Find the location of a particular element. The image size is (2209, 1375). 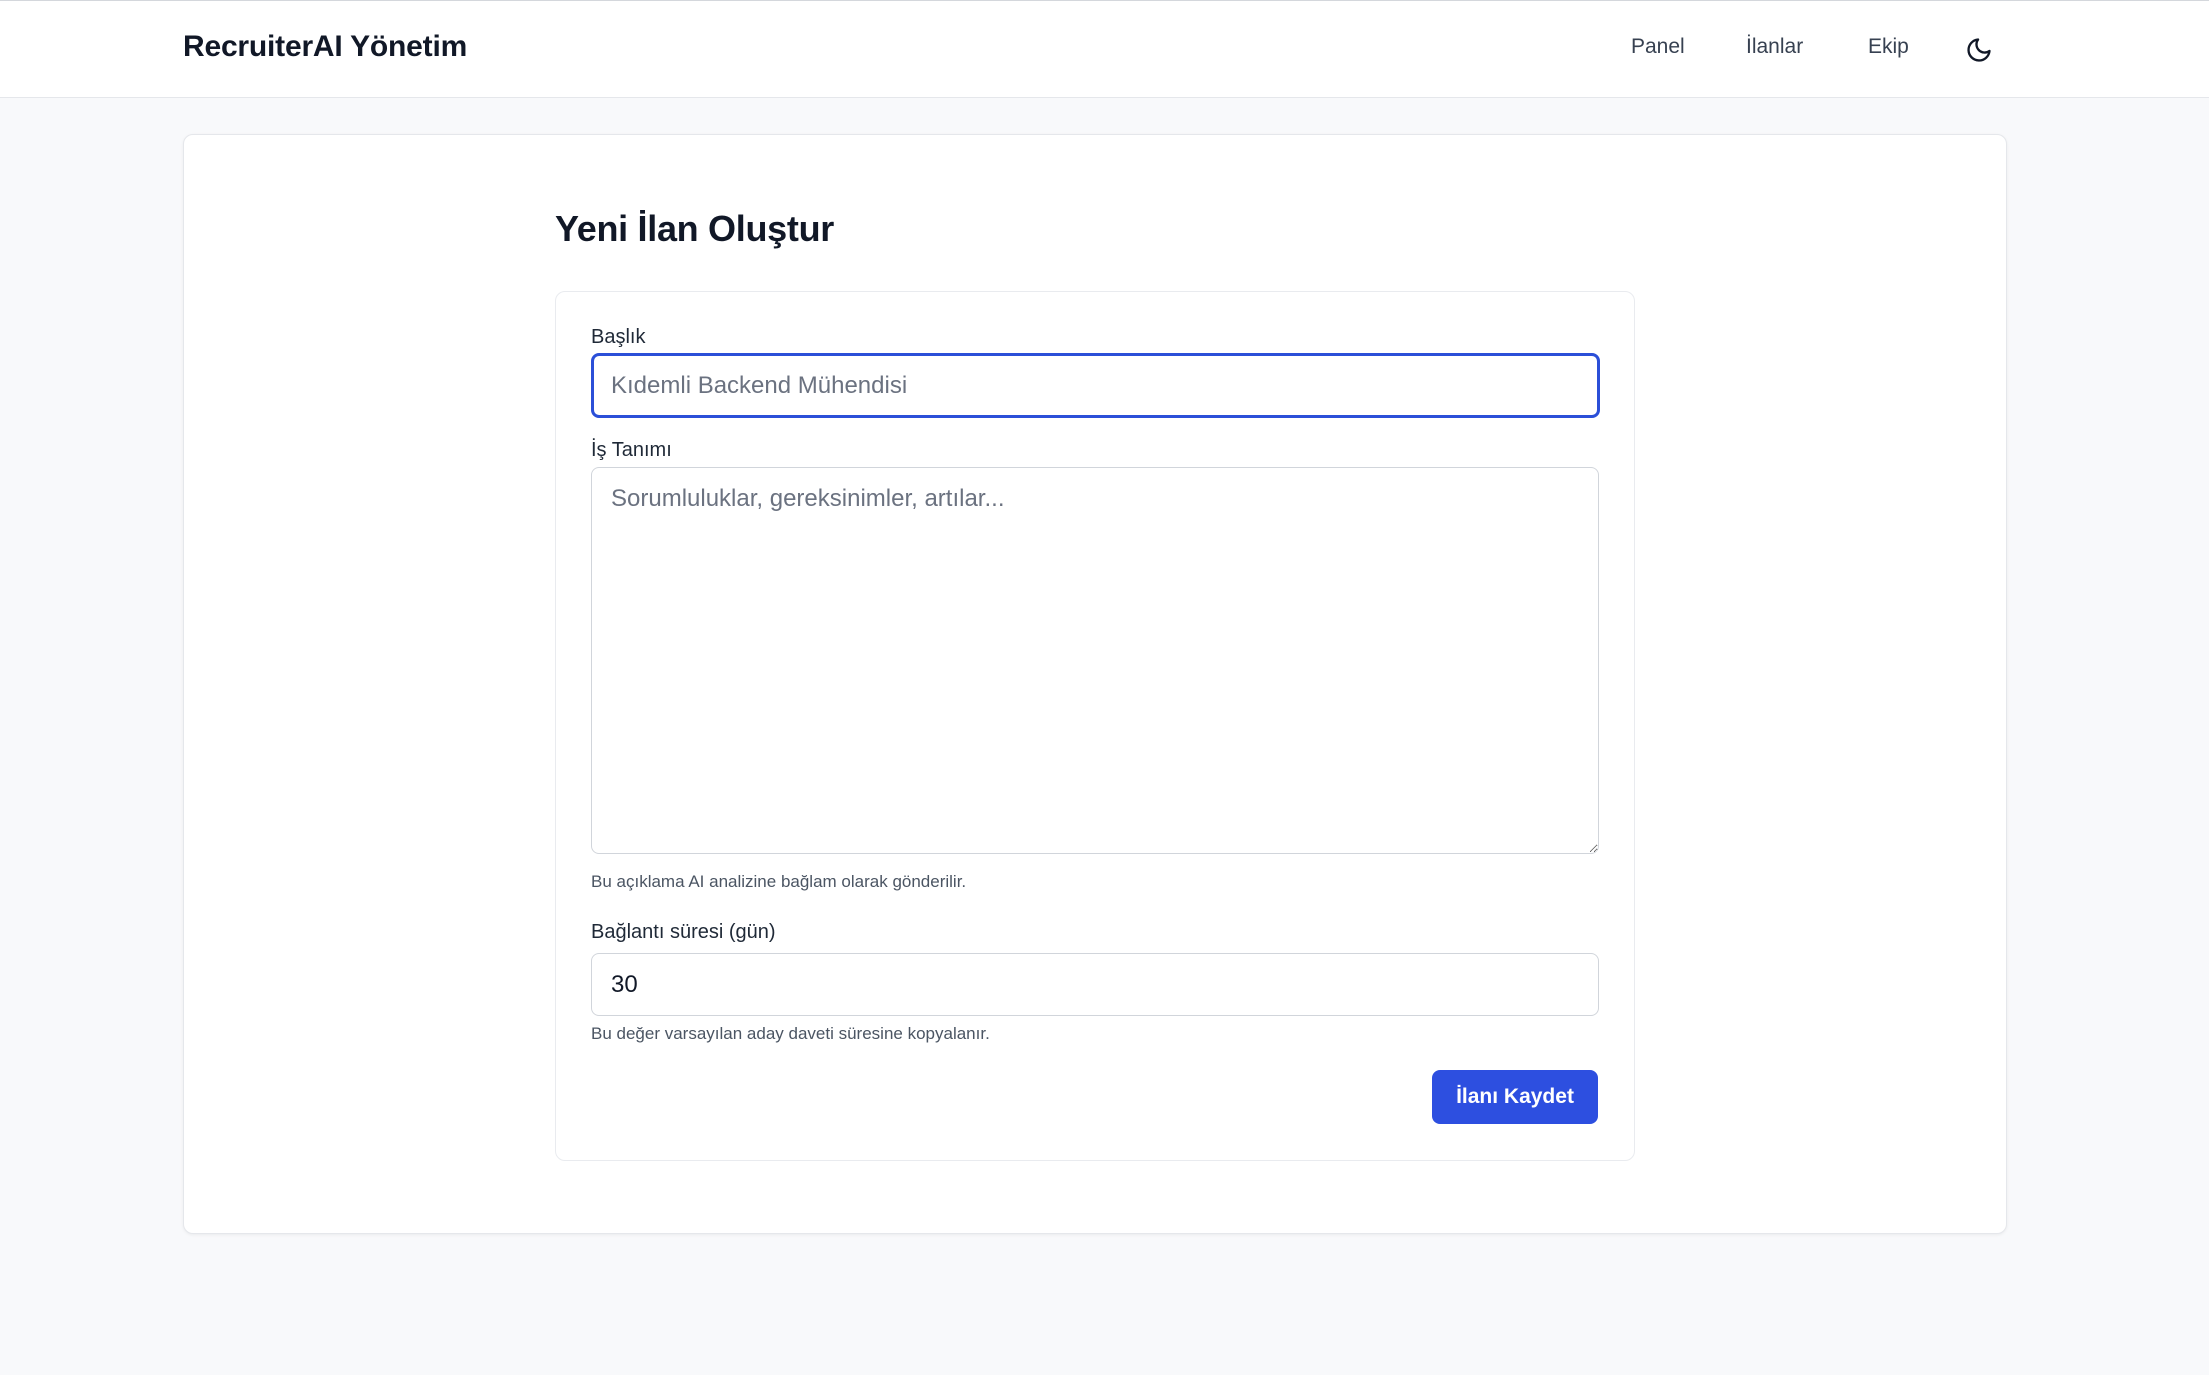

nav-ilanlar-link: İlanlar is located at coordinates (1774, 47).